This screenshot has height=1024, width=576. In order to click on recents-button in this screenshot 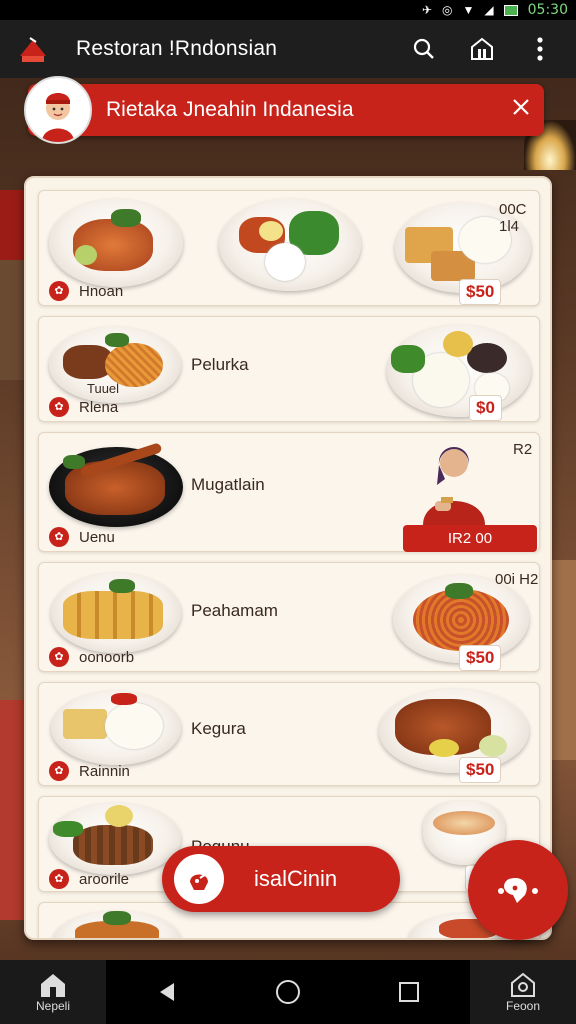, I will do `click(409, 992)`.